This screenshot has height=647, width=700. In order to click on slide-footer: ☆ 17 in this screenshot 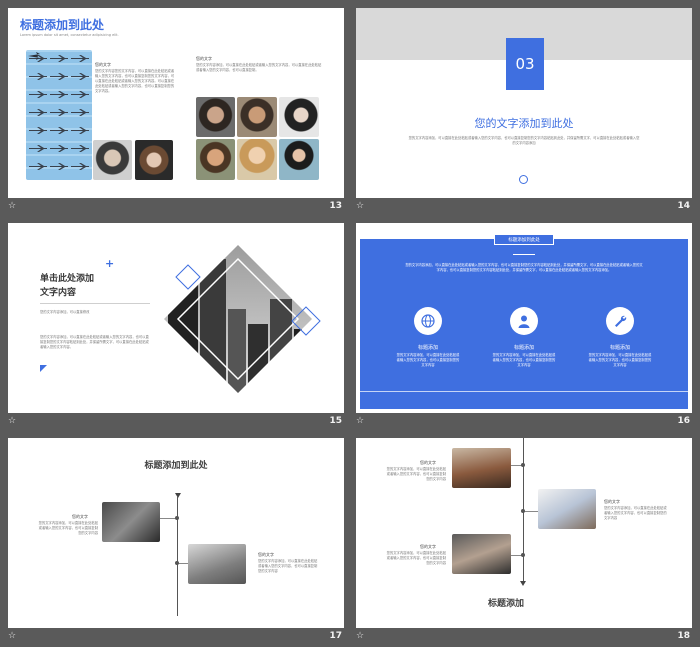, I will do `click(176, 638)`.